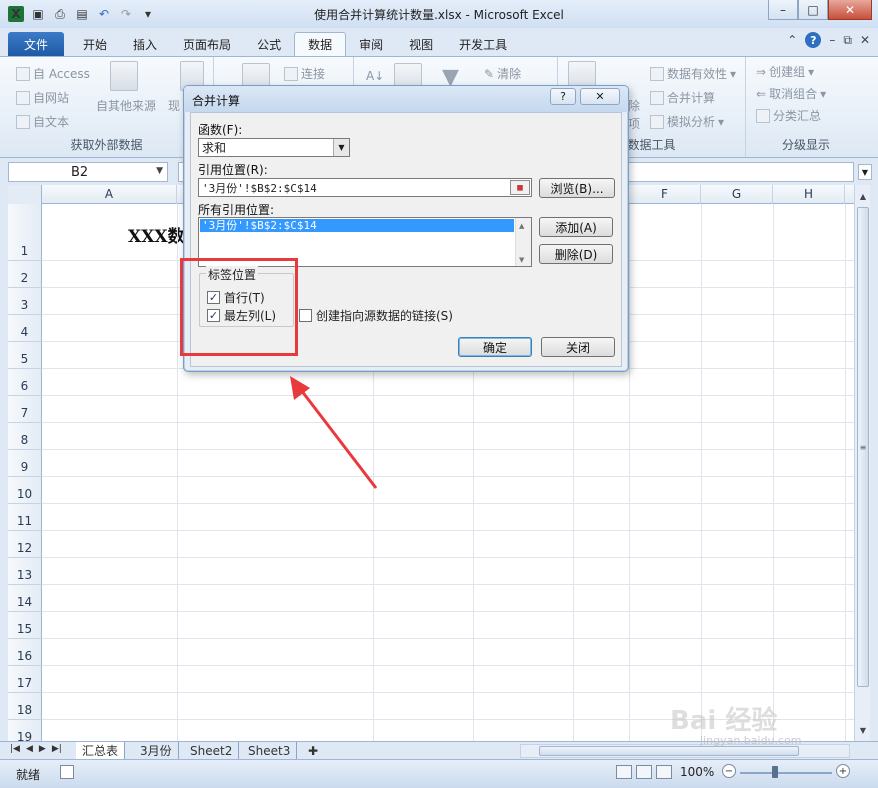 The height and width of the screenshot is (788, 878). Describe the element at coordinates (25, 730) in the screenshot. I see `row-header-19: 19` at that location.